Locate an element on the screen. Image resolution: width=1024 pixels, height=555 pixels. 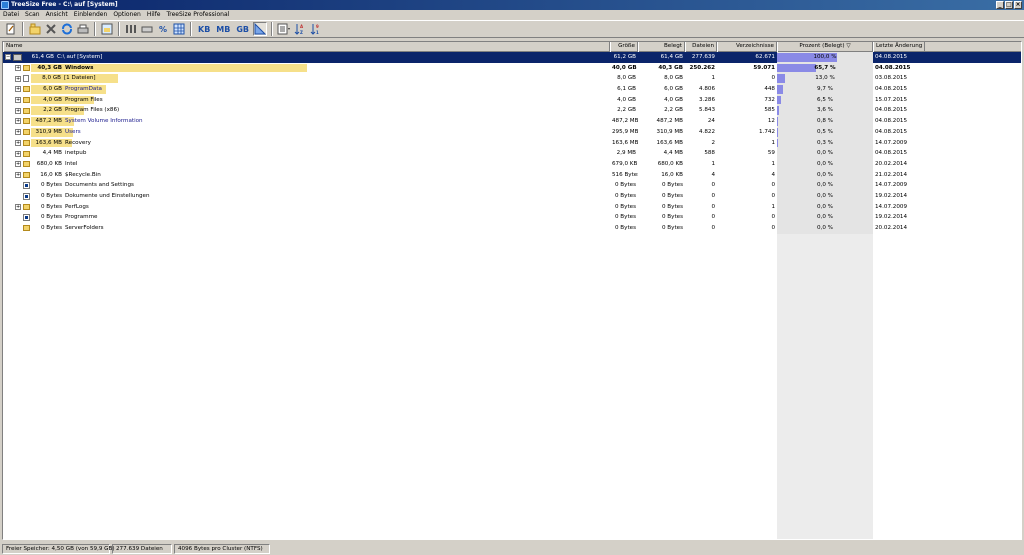
details-view-button is located at coordinates (284, 29).